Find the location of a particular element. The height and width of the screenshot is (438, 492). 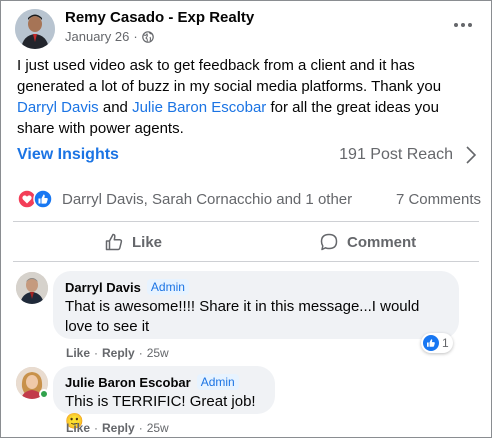

comments-count: 7 Comments is located at coordinates (438, 199).